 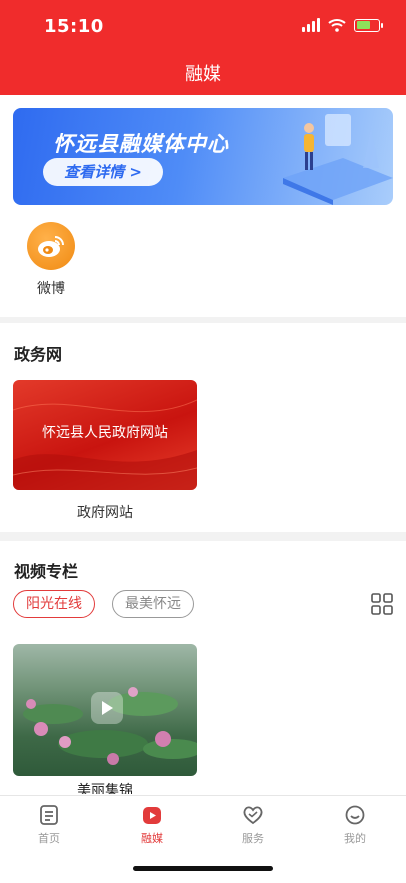 What do you see at coordinates (153, 604) in the screenshot?
I see `chip-zuimei: 最美怀远` at bounding box center [153, 604].